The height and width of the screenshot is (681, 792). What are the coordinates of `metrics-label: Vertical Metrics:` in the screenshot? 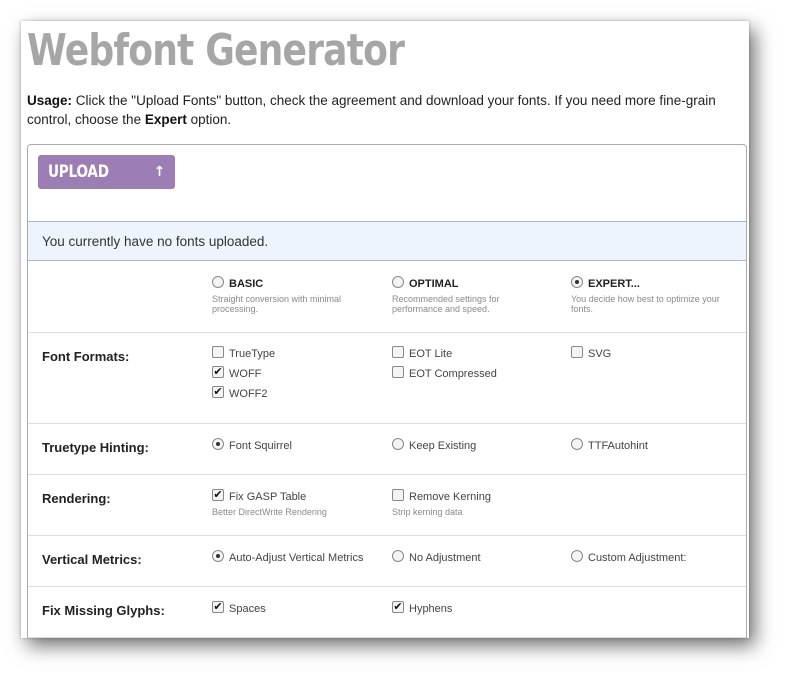 It's located at (92, 559).